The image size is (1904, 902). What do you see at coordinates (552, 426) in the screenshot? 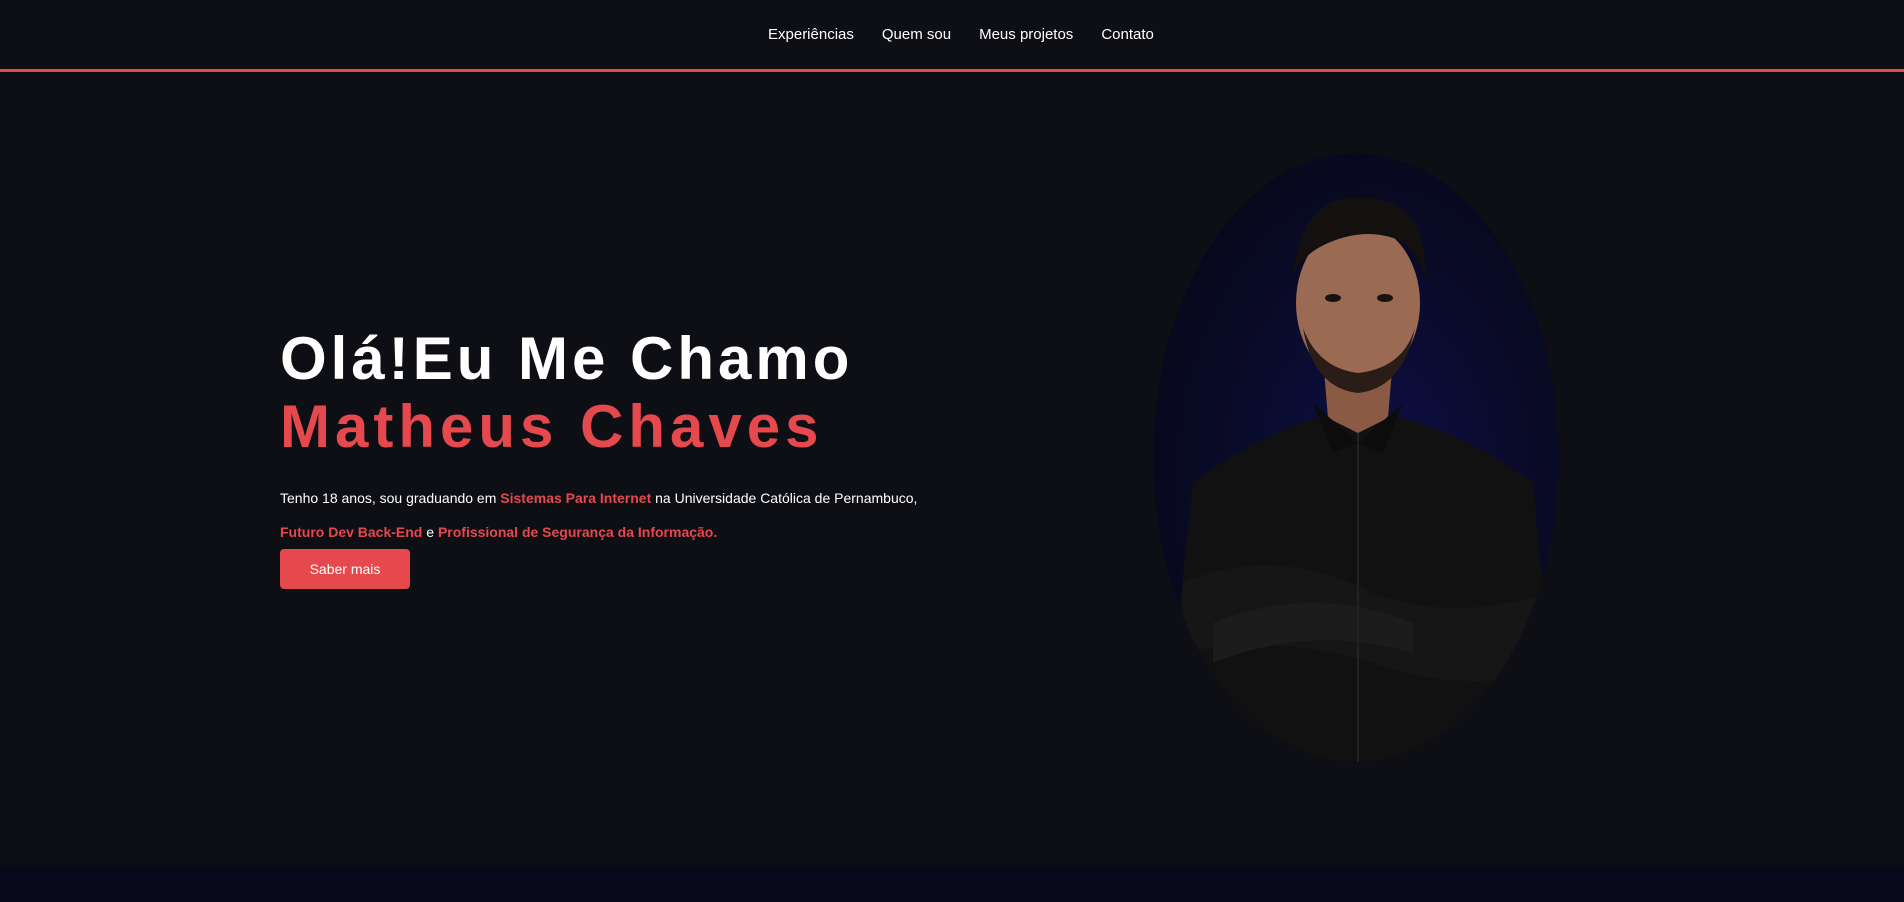
I see `hero-name: Matheus Chaves` at bounding box center [552, 426].